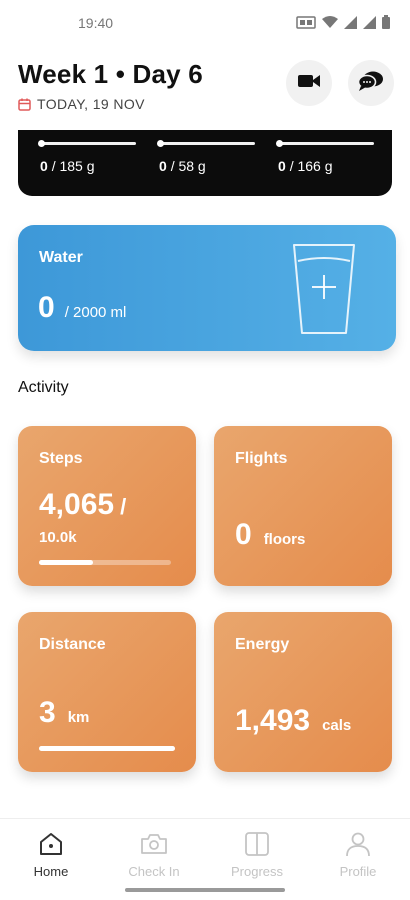 The height and width of the screenshot is (900, 410). What do you see at coordinates (46, 307) in the screenshot?
I see `water-amount: 0` at bounding box center [46, 307].